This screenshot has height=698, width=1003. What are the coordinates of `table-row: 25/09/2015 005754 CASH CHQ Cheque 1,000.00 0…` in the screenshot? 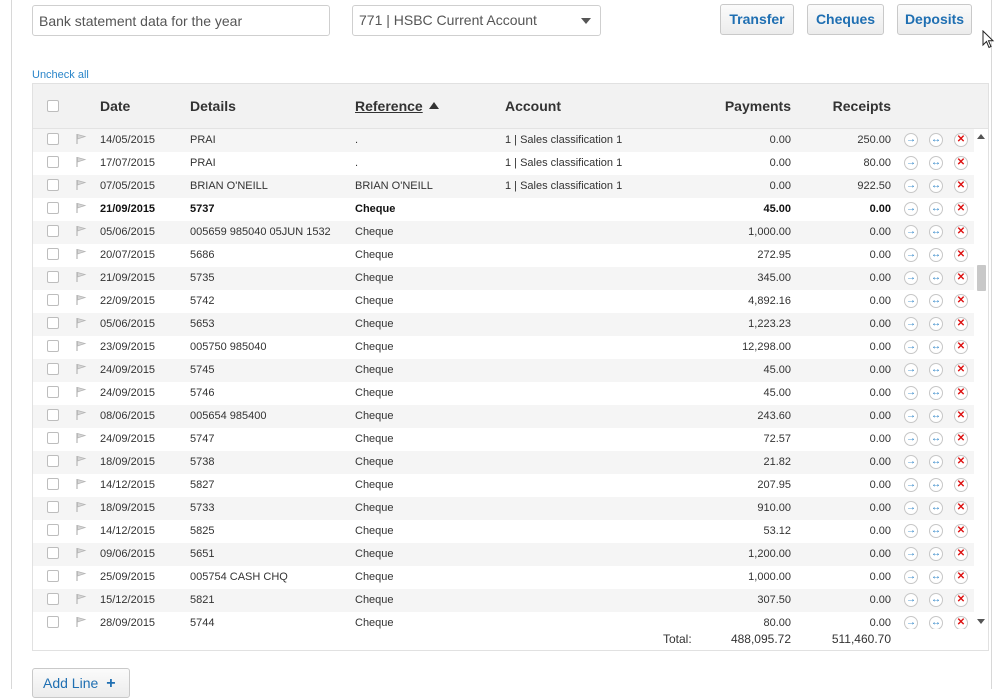 It's located at (503, 577).